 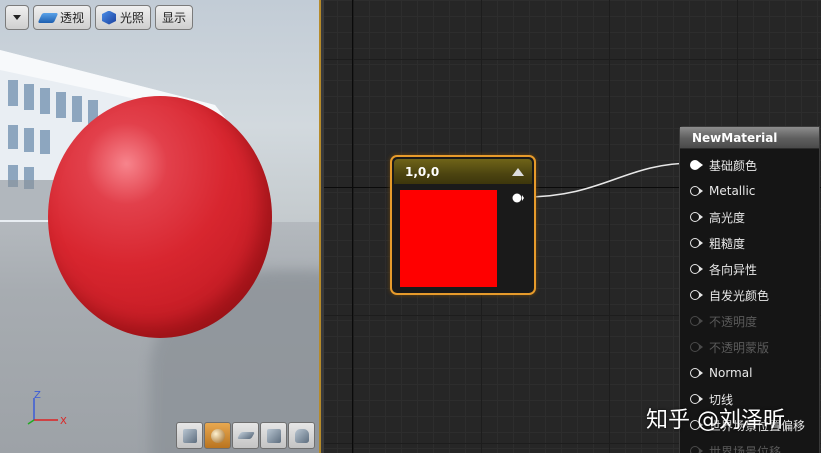 I want to click on teapot-icon, so click(x=301, y=435).